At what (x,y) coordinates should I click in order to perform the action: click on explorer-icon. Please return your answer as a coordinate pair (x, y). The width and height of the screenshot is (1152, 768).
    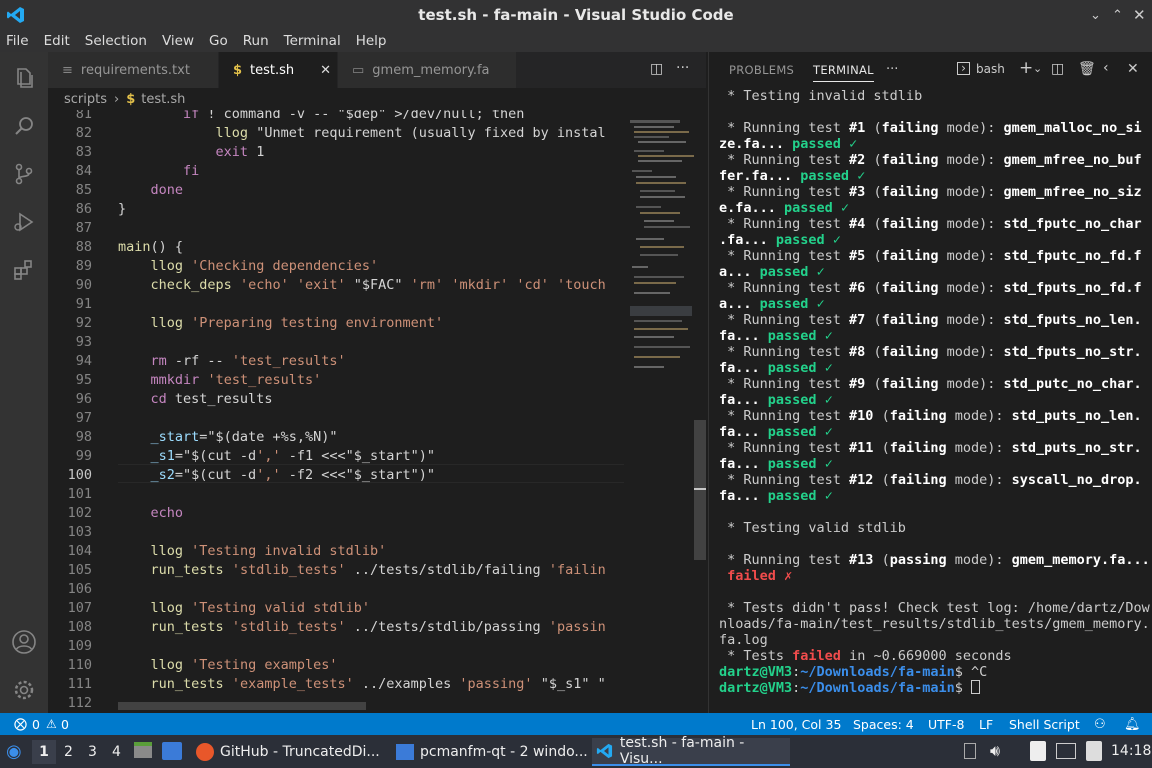
    Looking at the image, I should click on (24, 78).